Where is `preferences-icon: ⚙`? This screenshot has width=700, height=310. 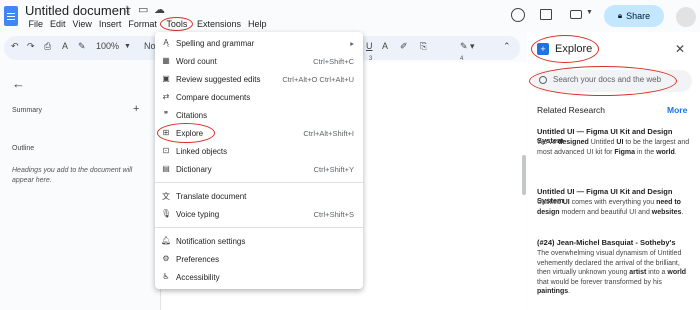
preferences-icon: ⚙ is located at coordinates (166, 258).